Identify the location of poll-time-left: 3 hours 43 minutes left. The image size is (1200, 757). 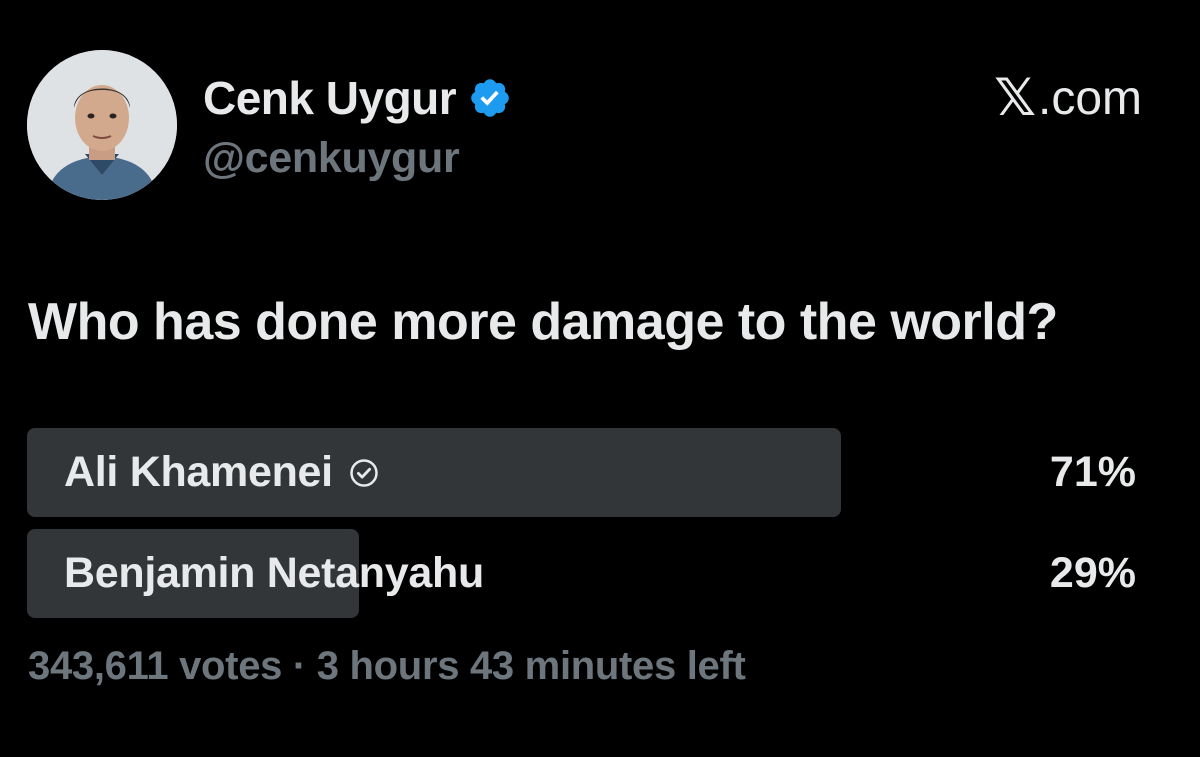
(531, 666).